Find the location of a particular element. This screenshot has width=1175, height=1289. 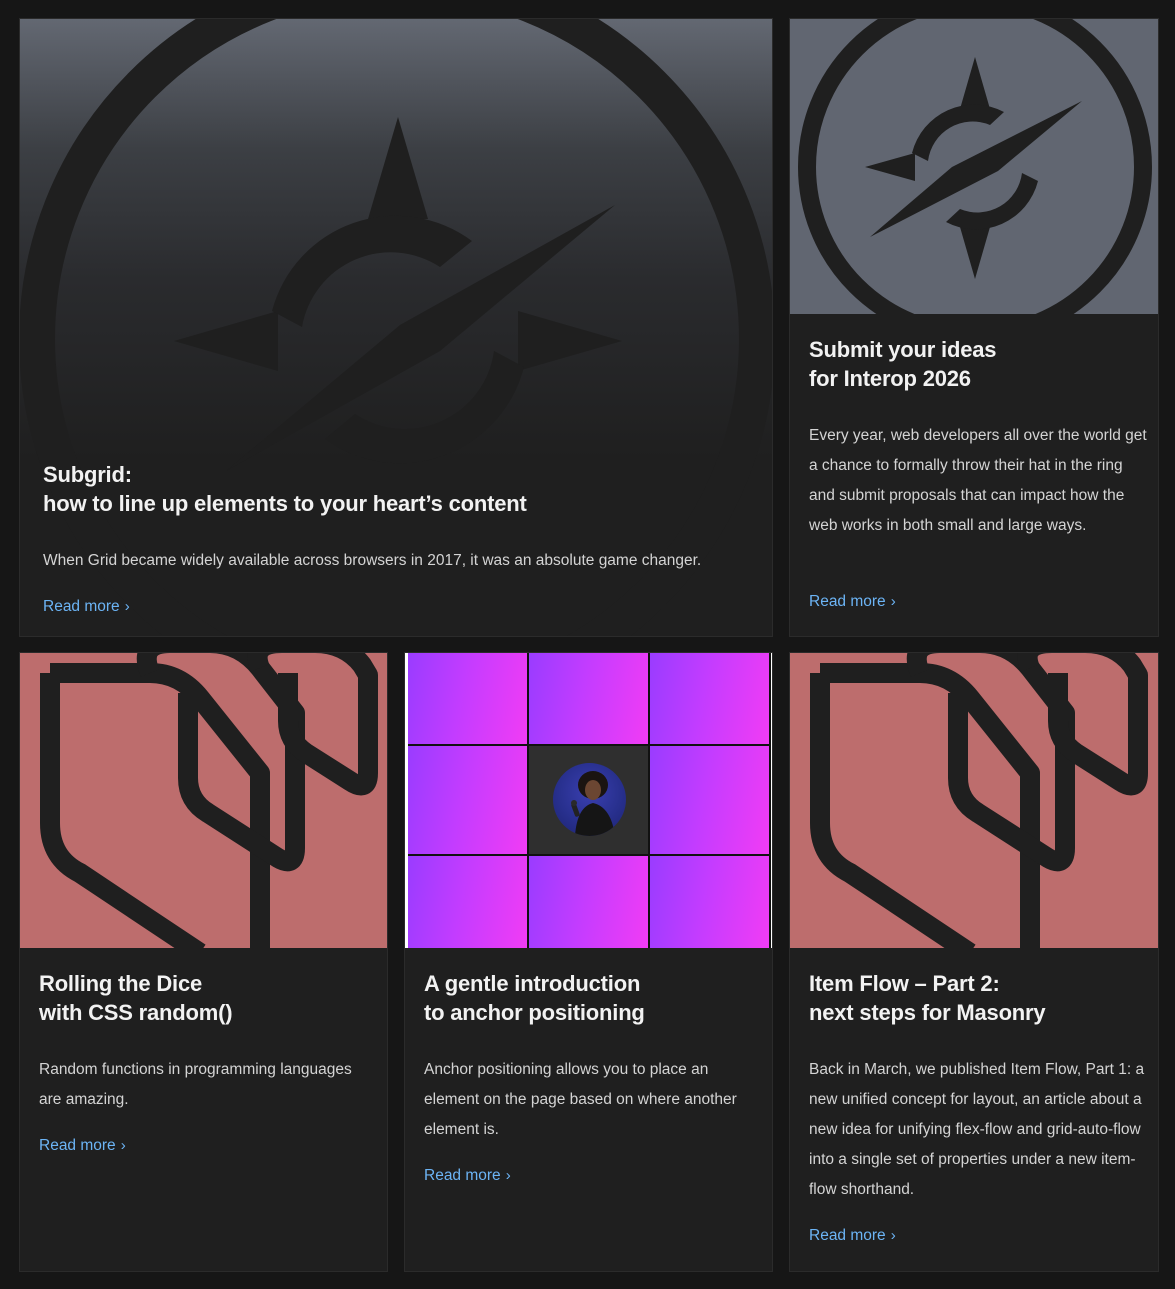

article-title: Rolling the Dice with CSS random() is located at coordinates (204, 998).